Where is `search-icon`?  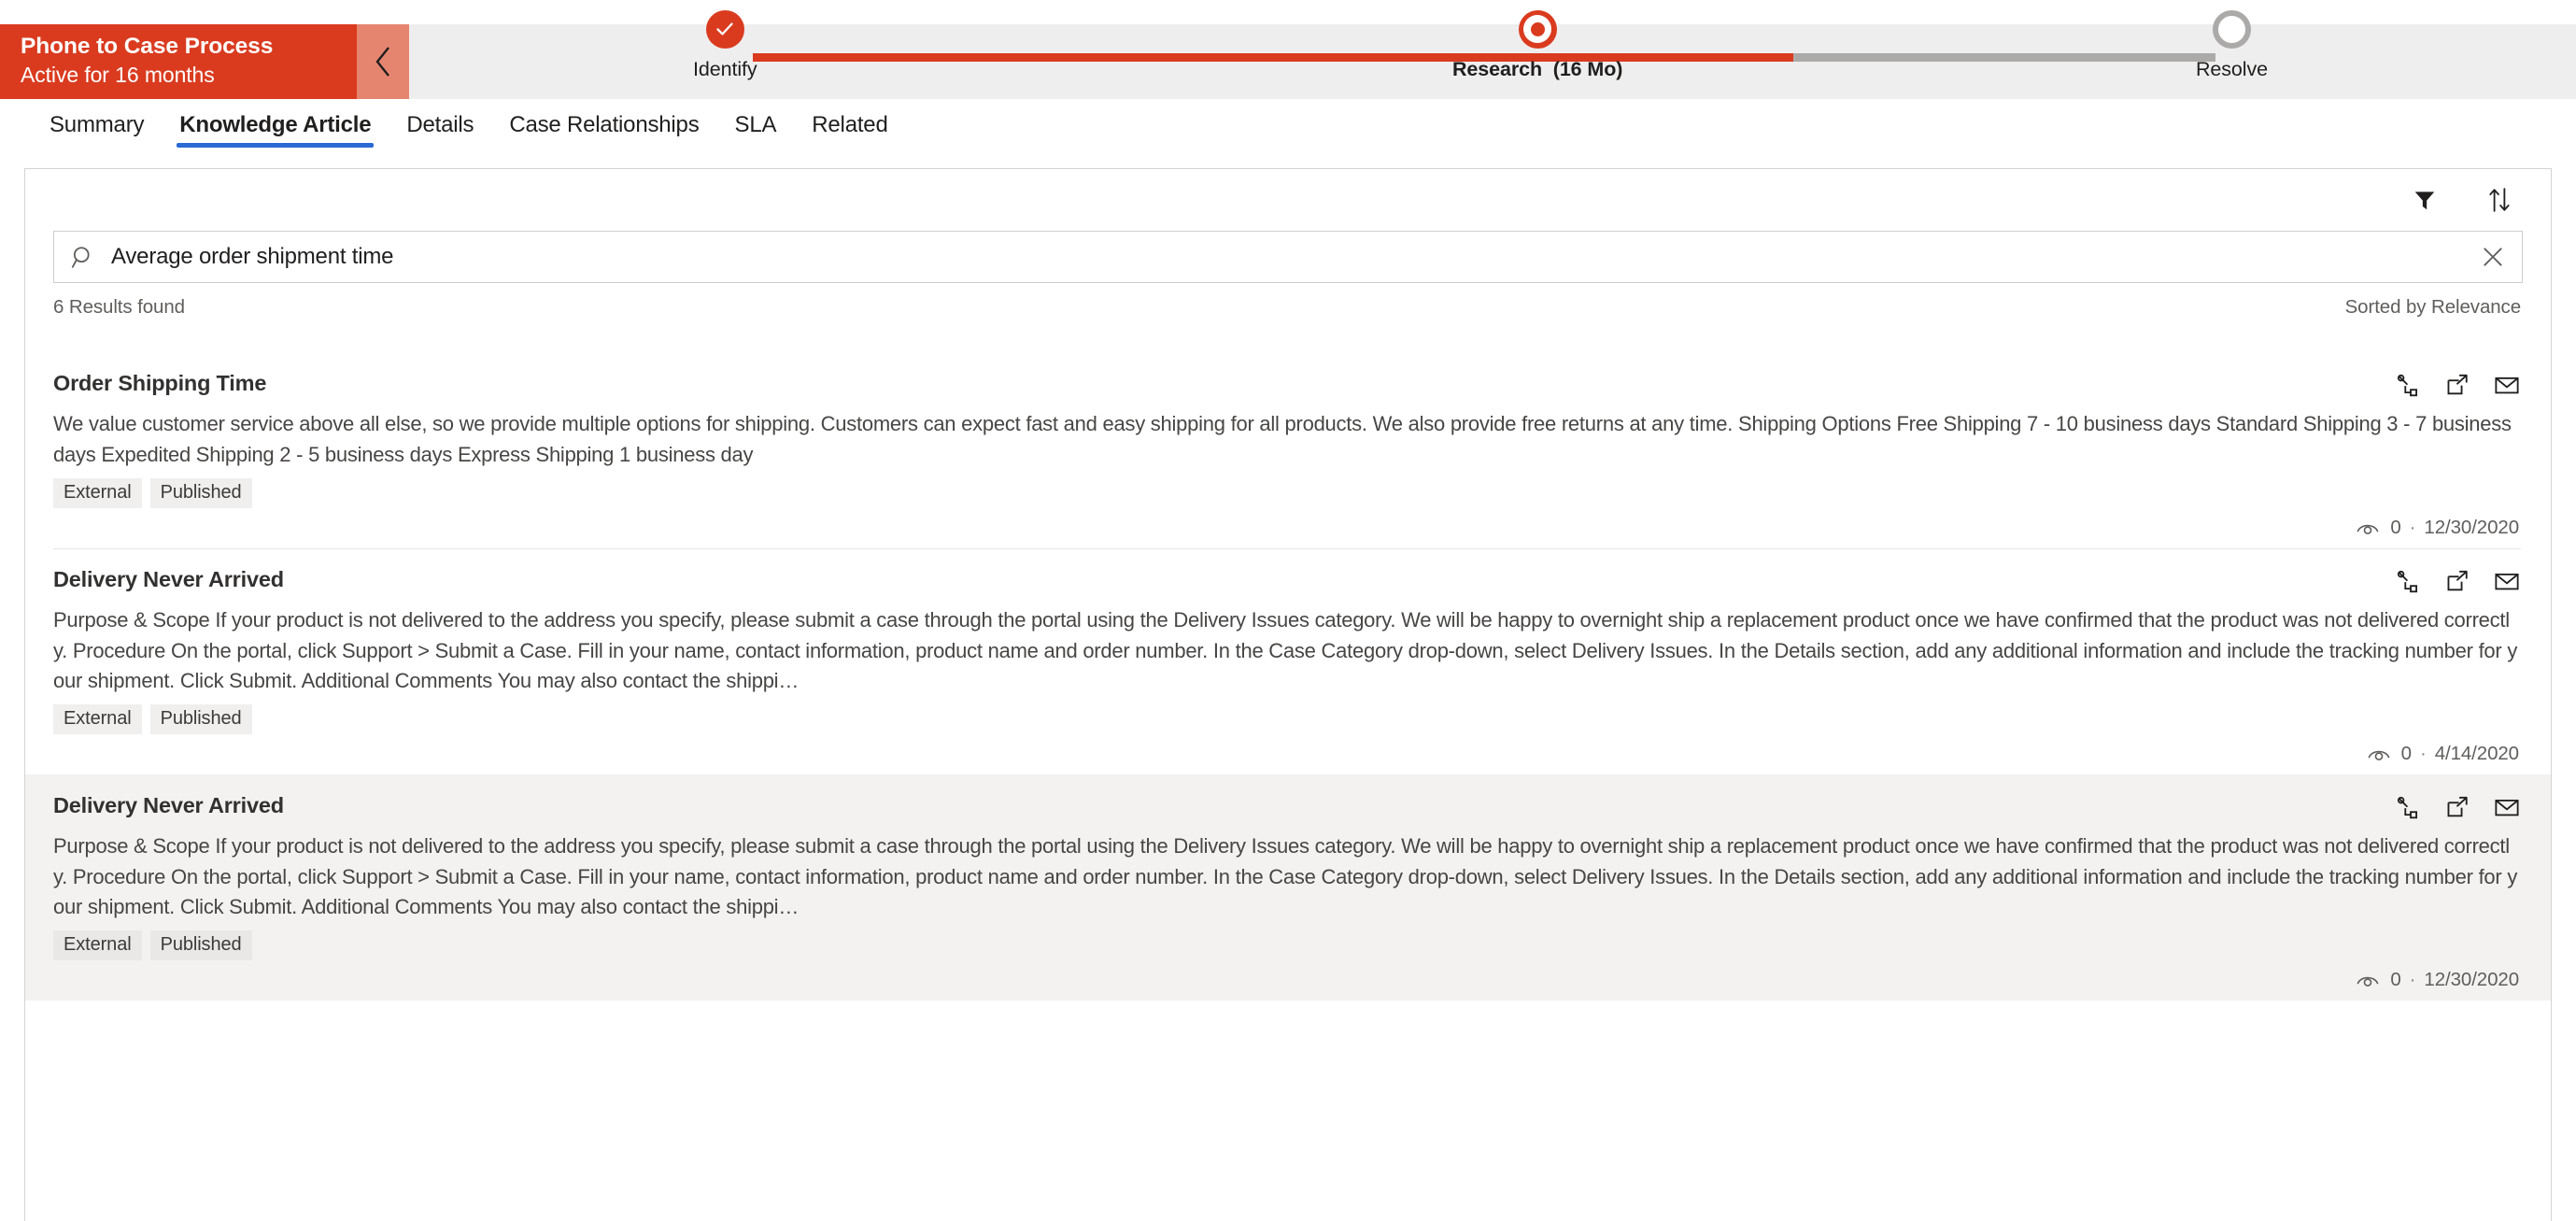 search-icon is located at coordinates (83, 258).